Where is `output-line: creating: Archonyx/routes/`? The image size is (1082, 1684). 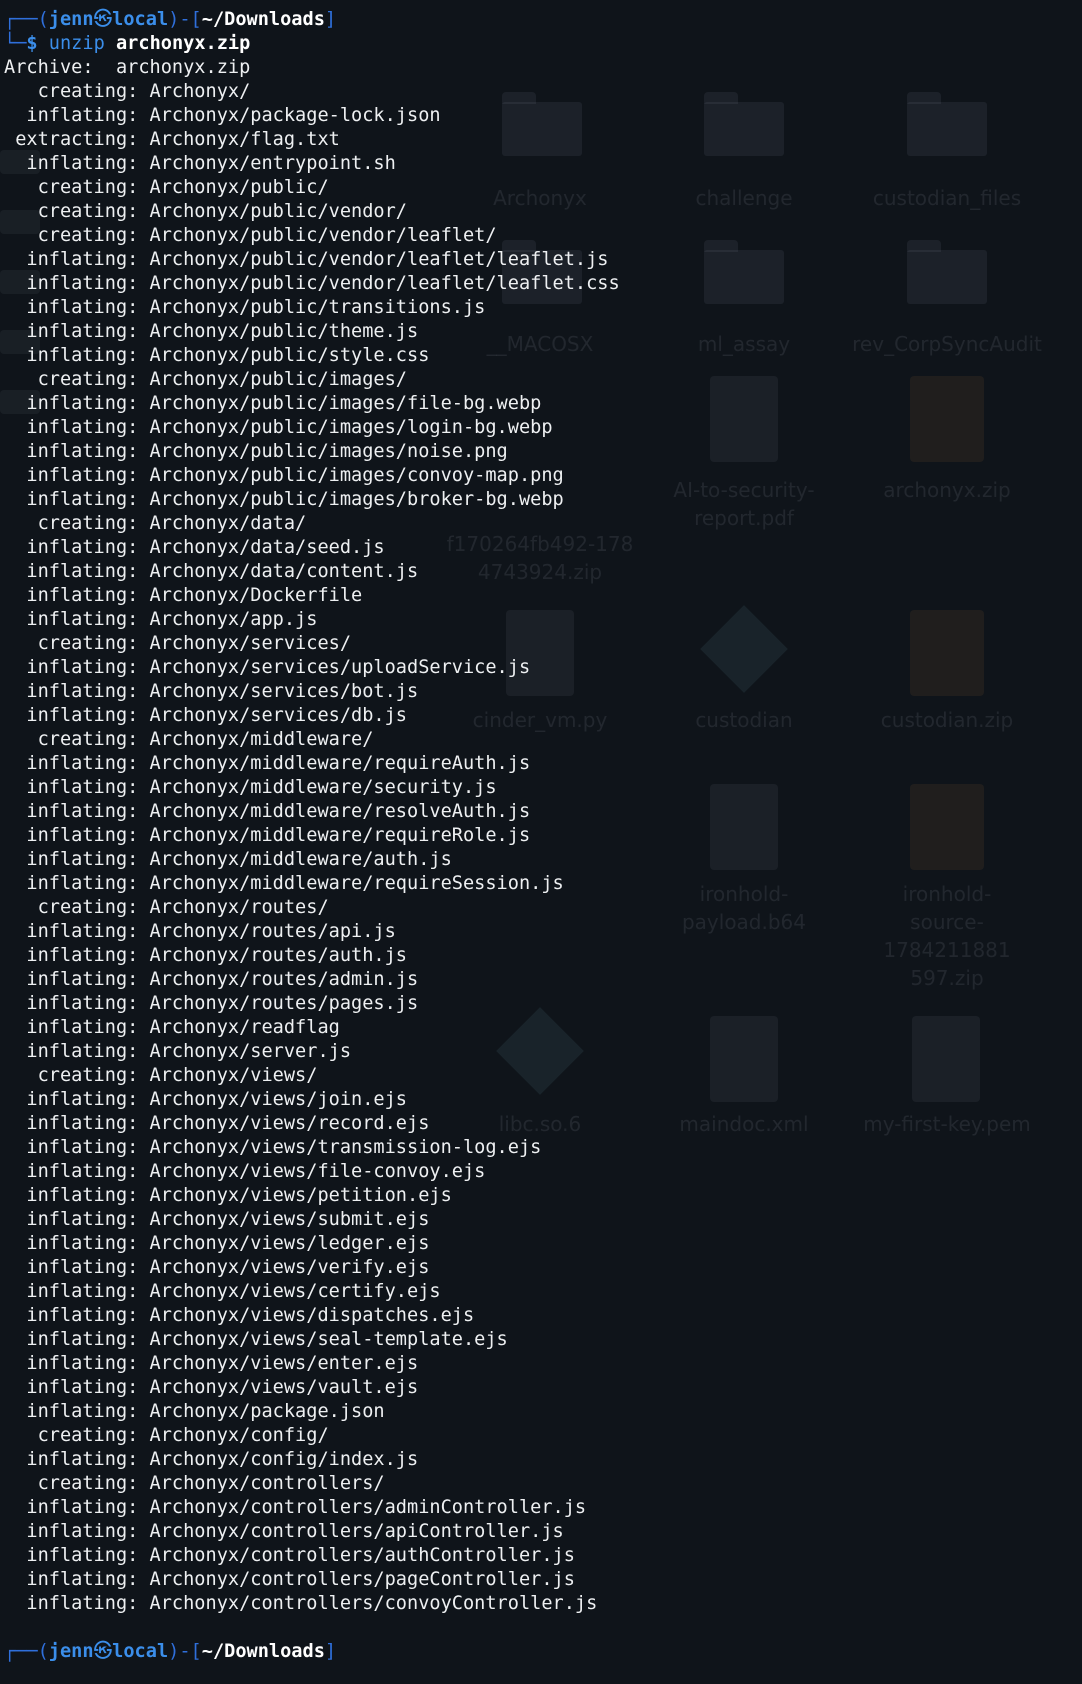 output-line: creating: Archonyx/routes/ is located at coordinates (166, 907).